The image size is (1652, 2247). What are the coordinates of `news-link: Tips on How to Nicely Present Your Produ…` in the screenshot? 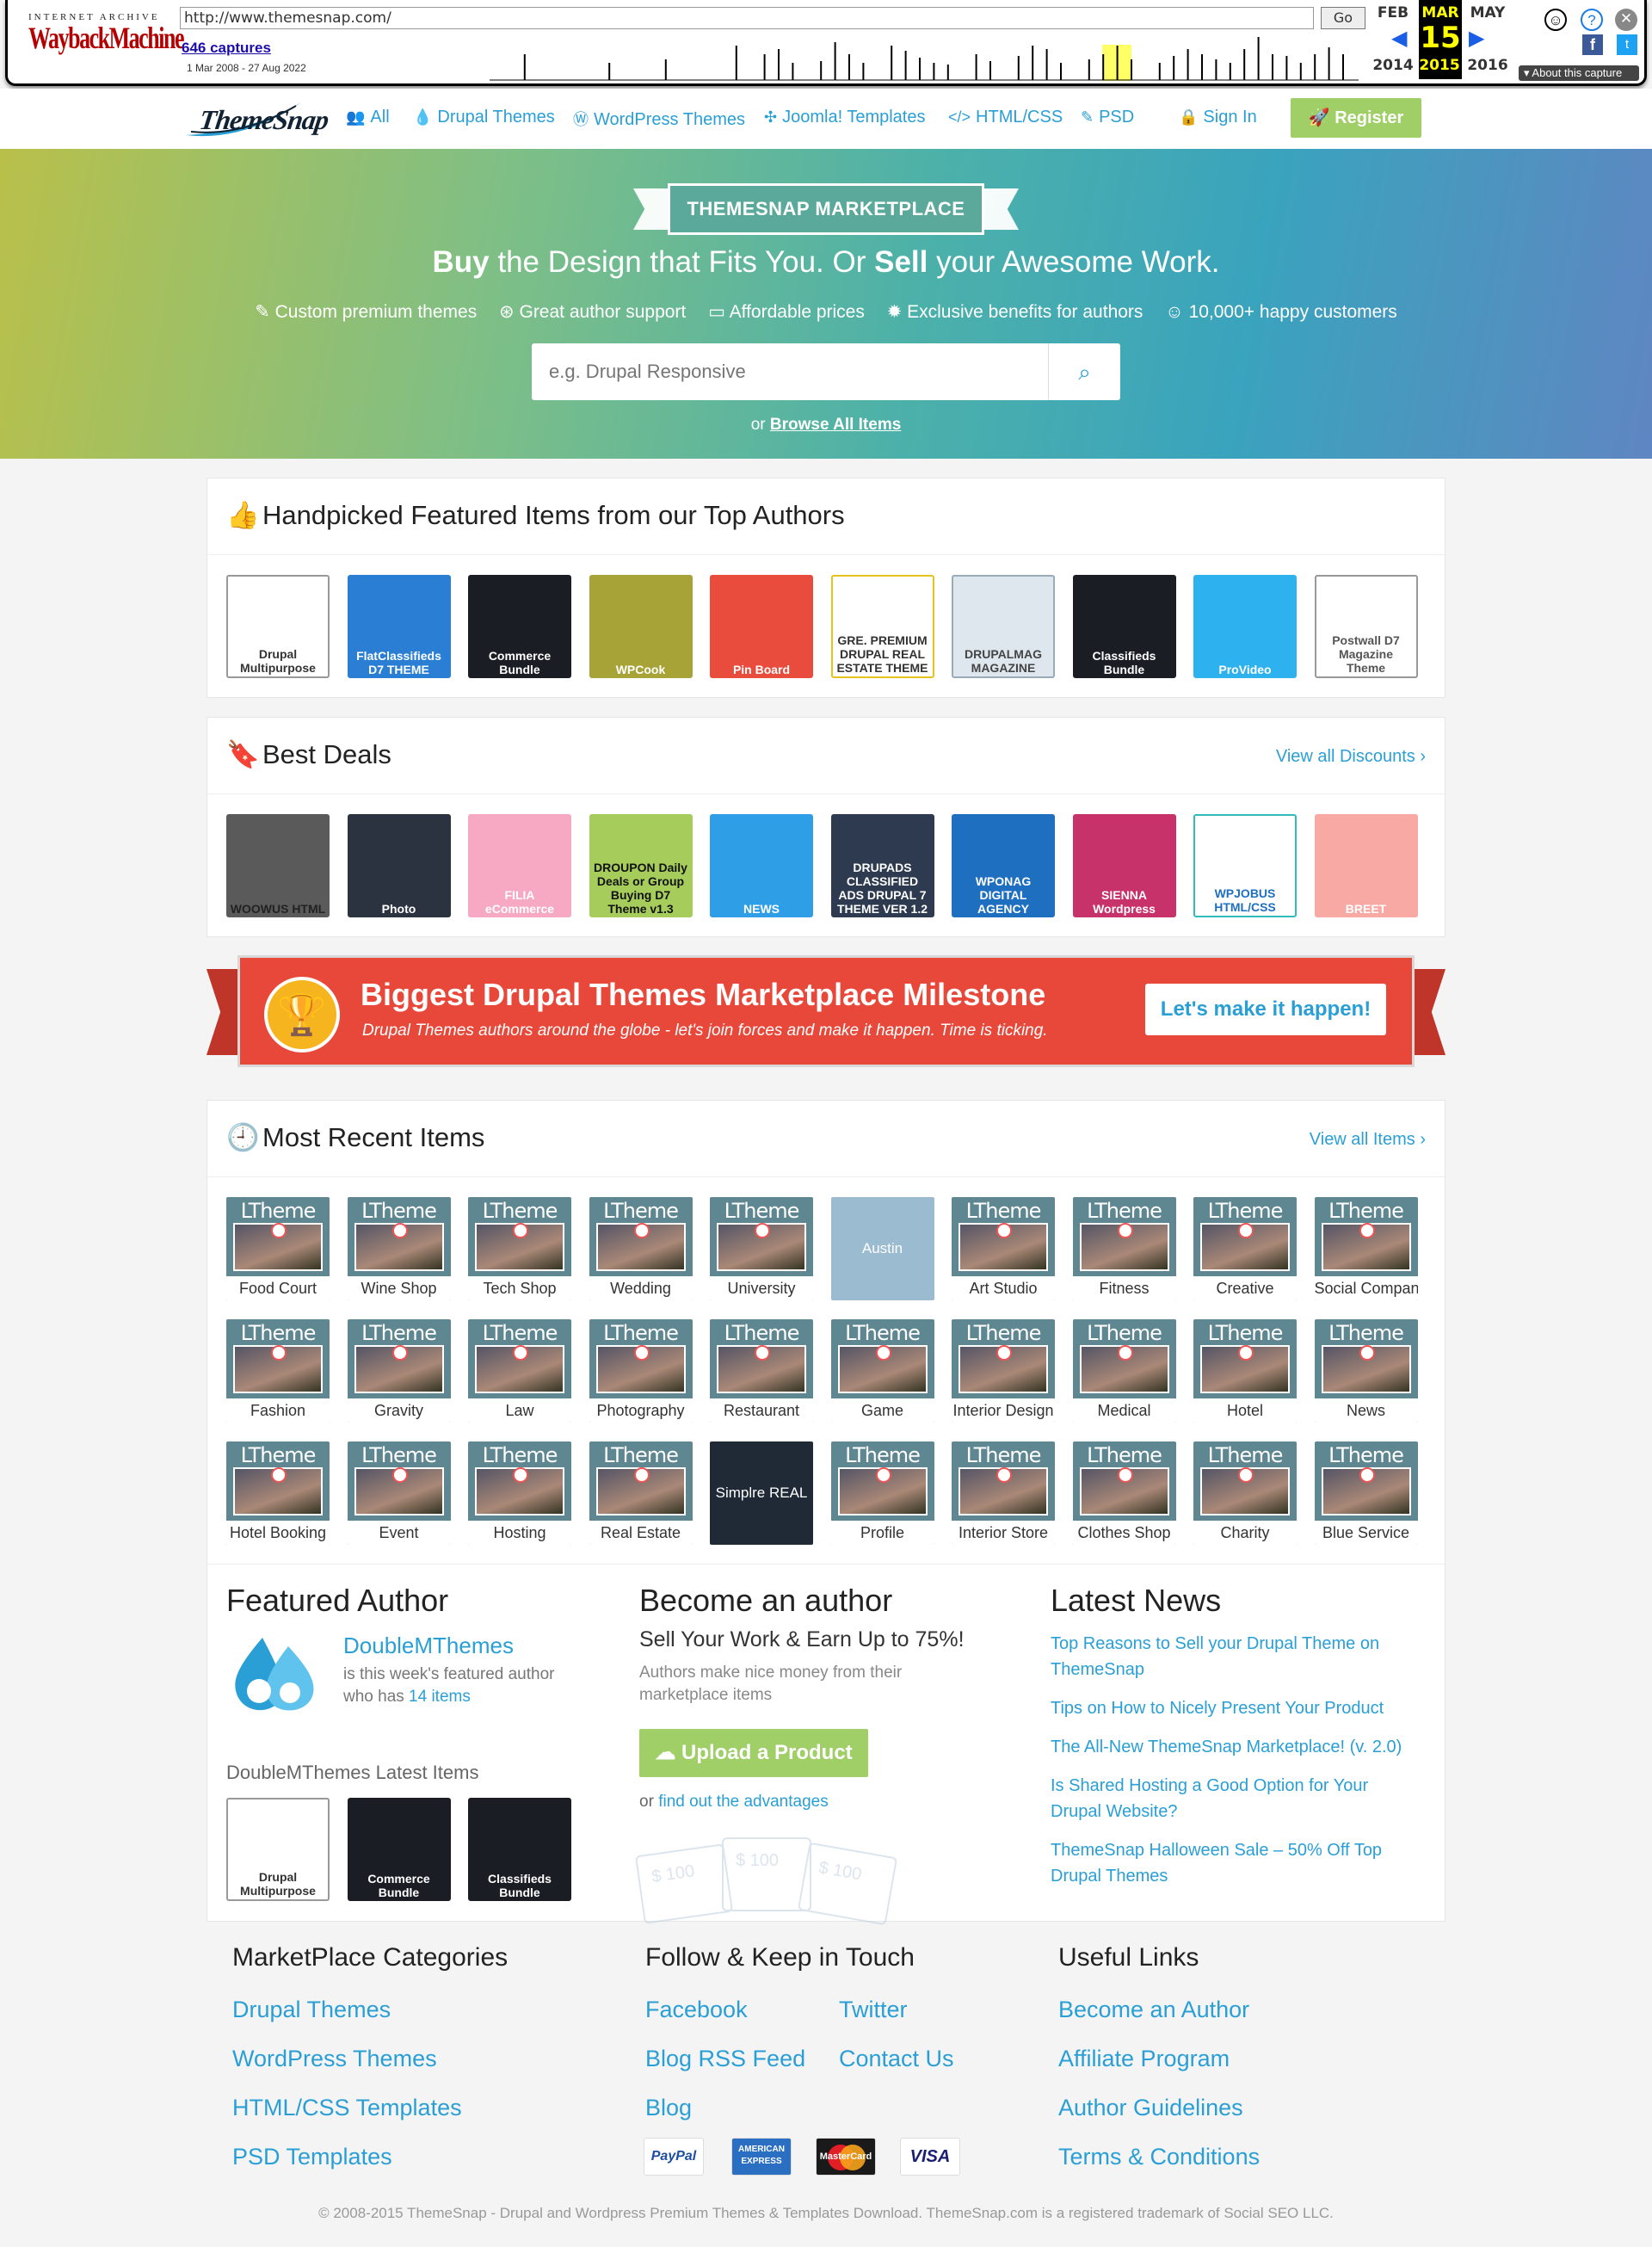 It's located at (1231, 1708).